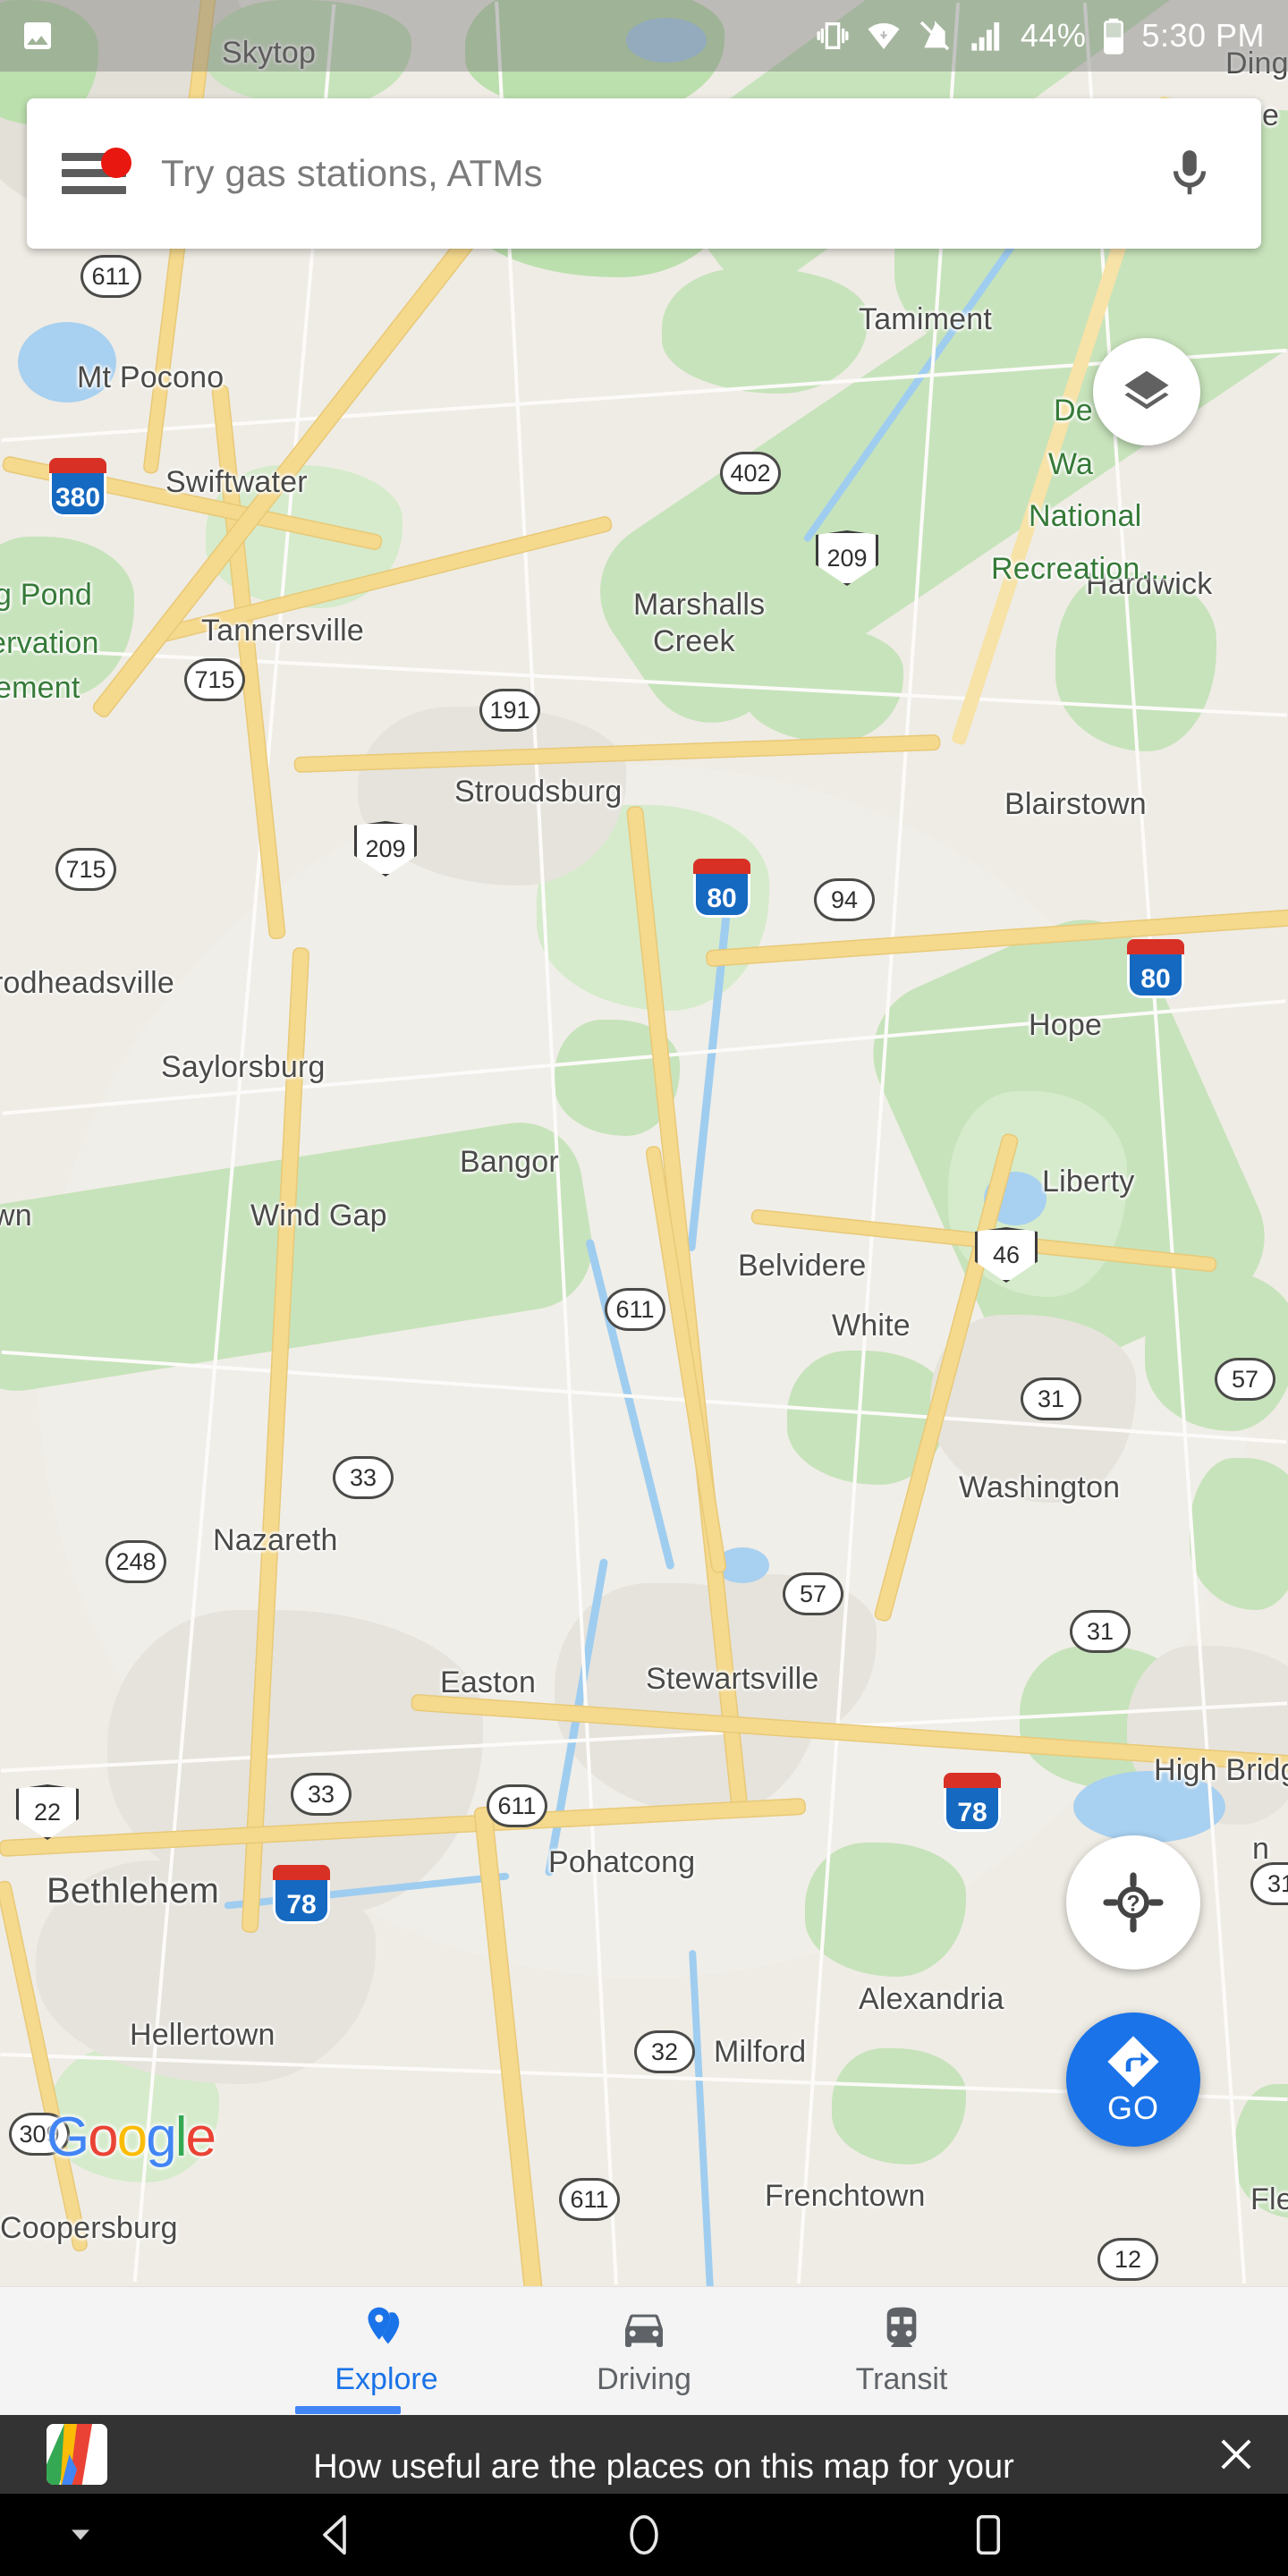 Image resolution: width=1288 pixels, height=2576 pixels. I want to click on android-navigation-bar, so click(644, 2535).